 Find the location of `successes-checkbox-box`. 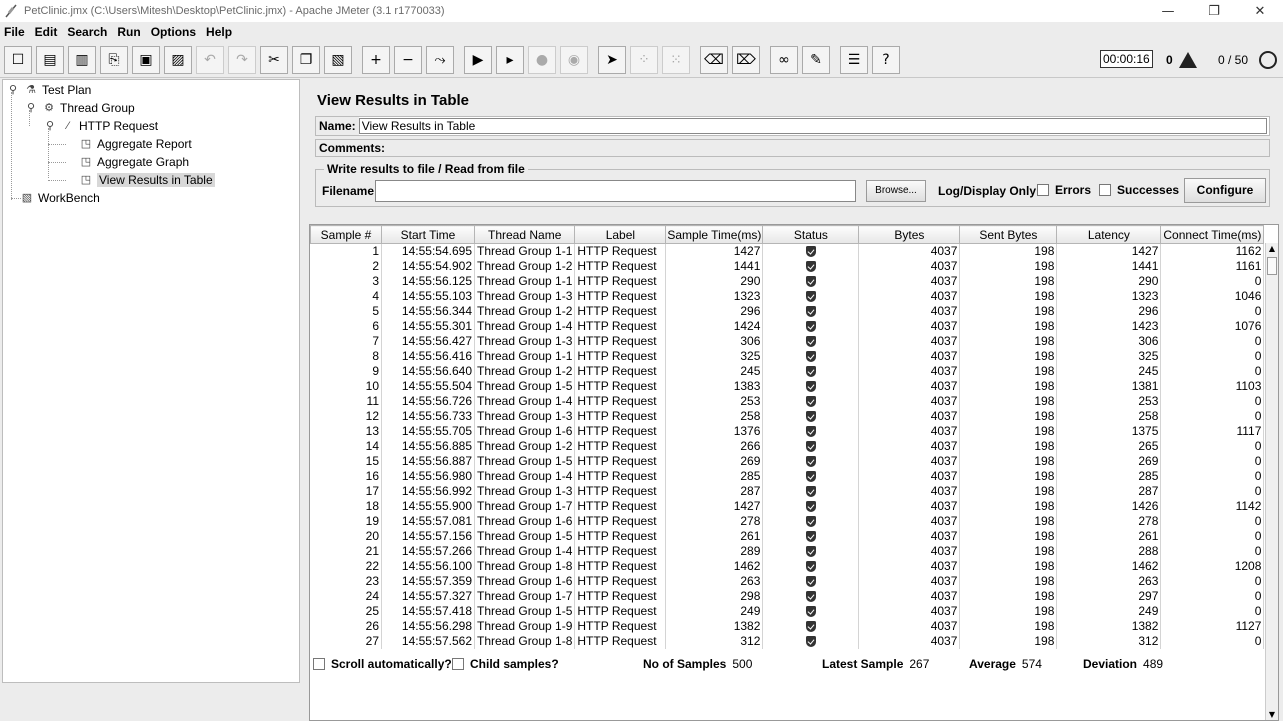

successes-checkbox-box is located at coordinates (1105, 190).